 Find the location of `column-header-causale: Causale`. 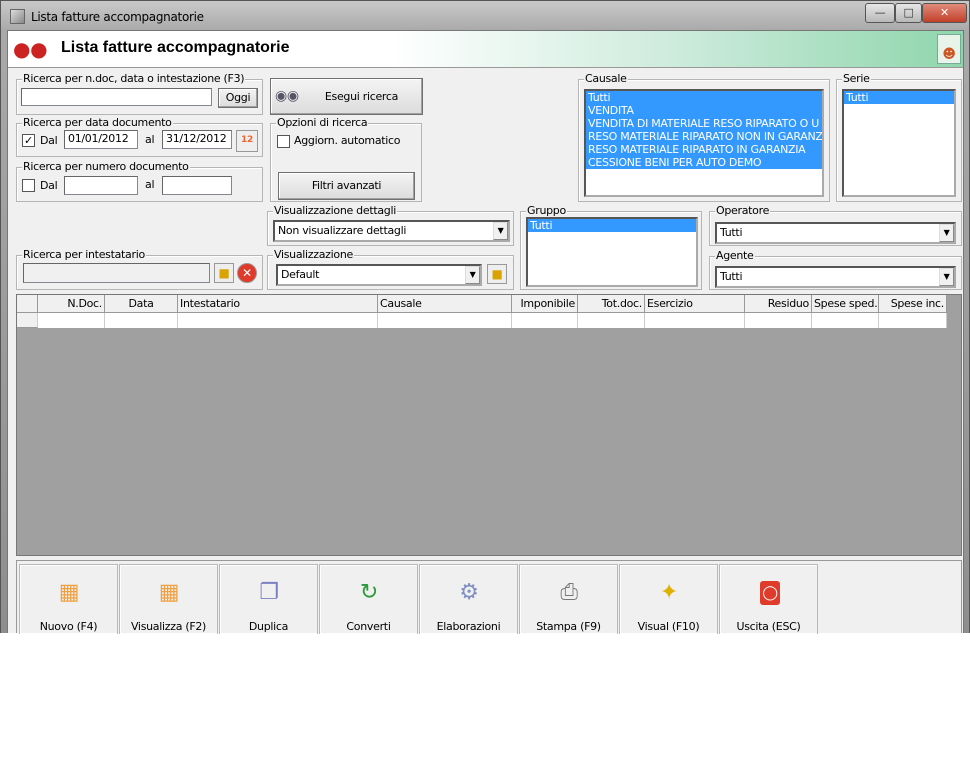

column-header-causale: Causale is located at coordinates (445, 304).